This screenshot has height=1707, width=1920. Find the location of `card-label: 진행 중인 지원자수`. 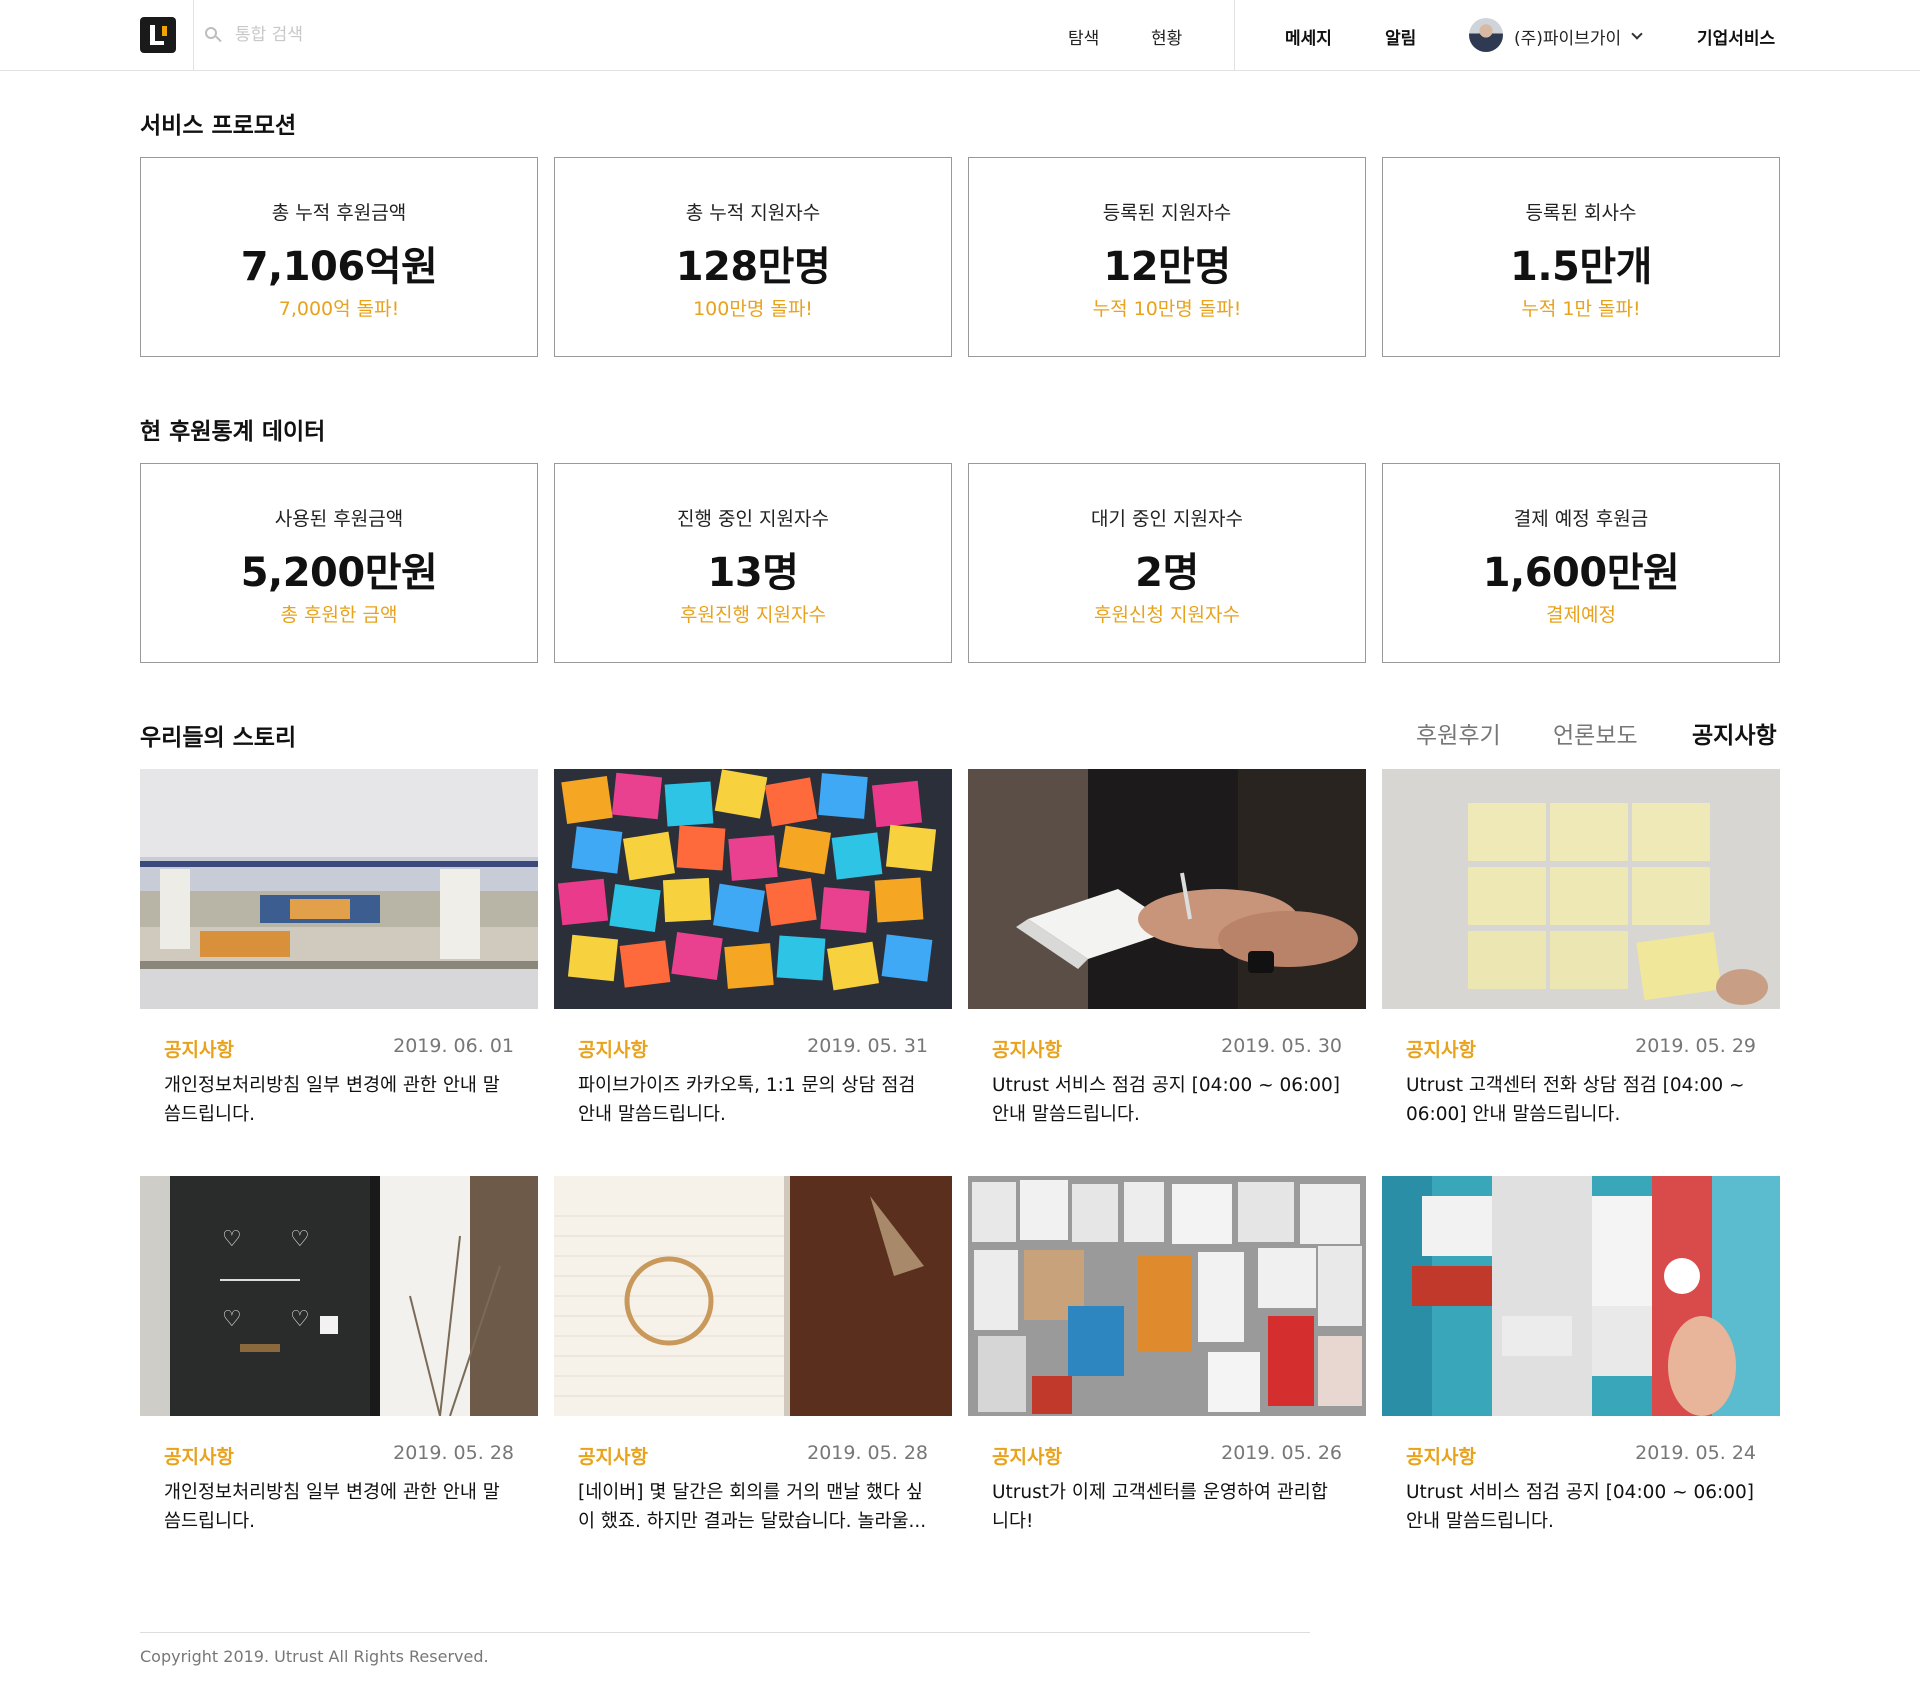

card-label: 진행 중인 지원자수 is located at coordinates (753, 519).